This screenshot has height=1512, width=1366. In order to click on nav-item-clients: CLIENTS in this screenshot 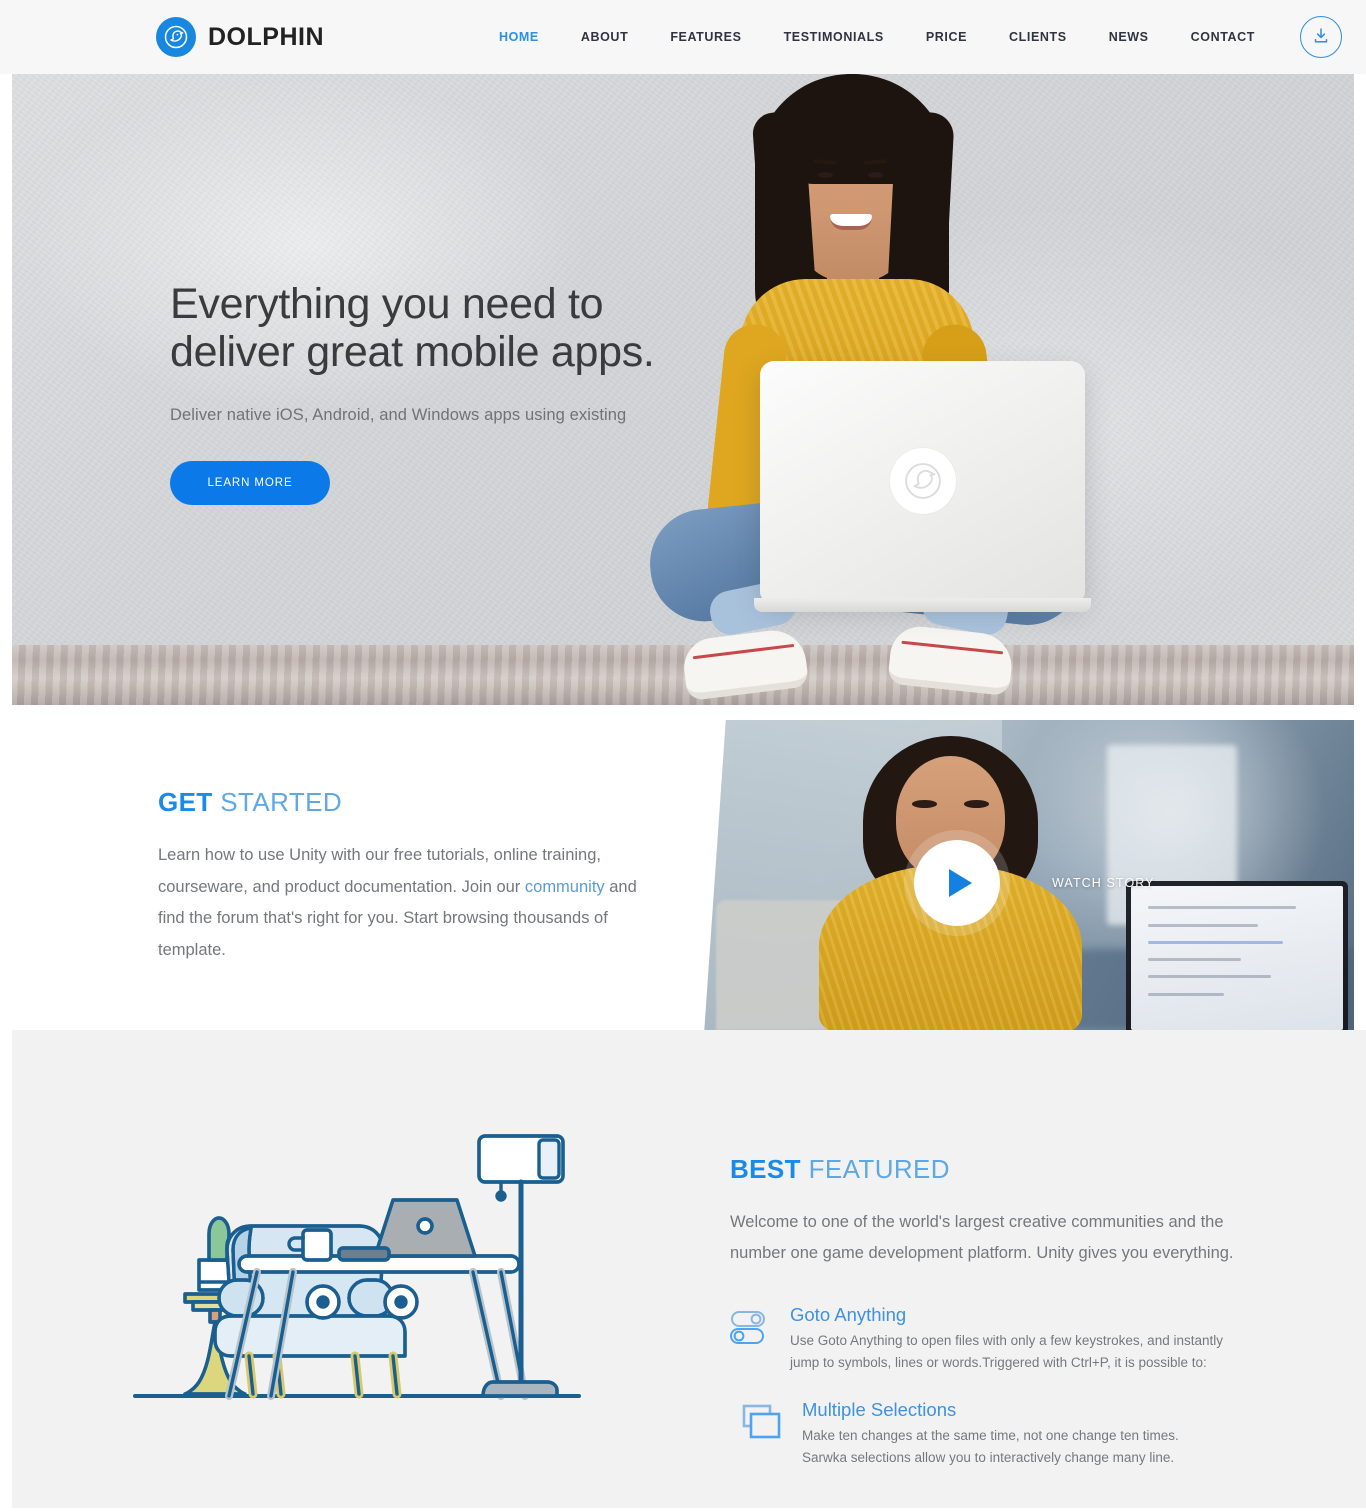, I will do `click(1038, 37)`.